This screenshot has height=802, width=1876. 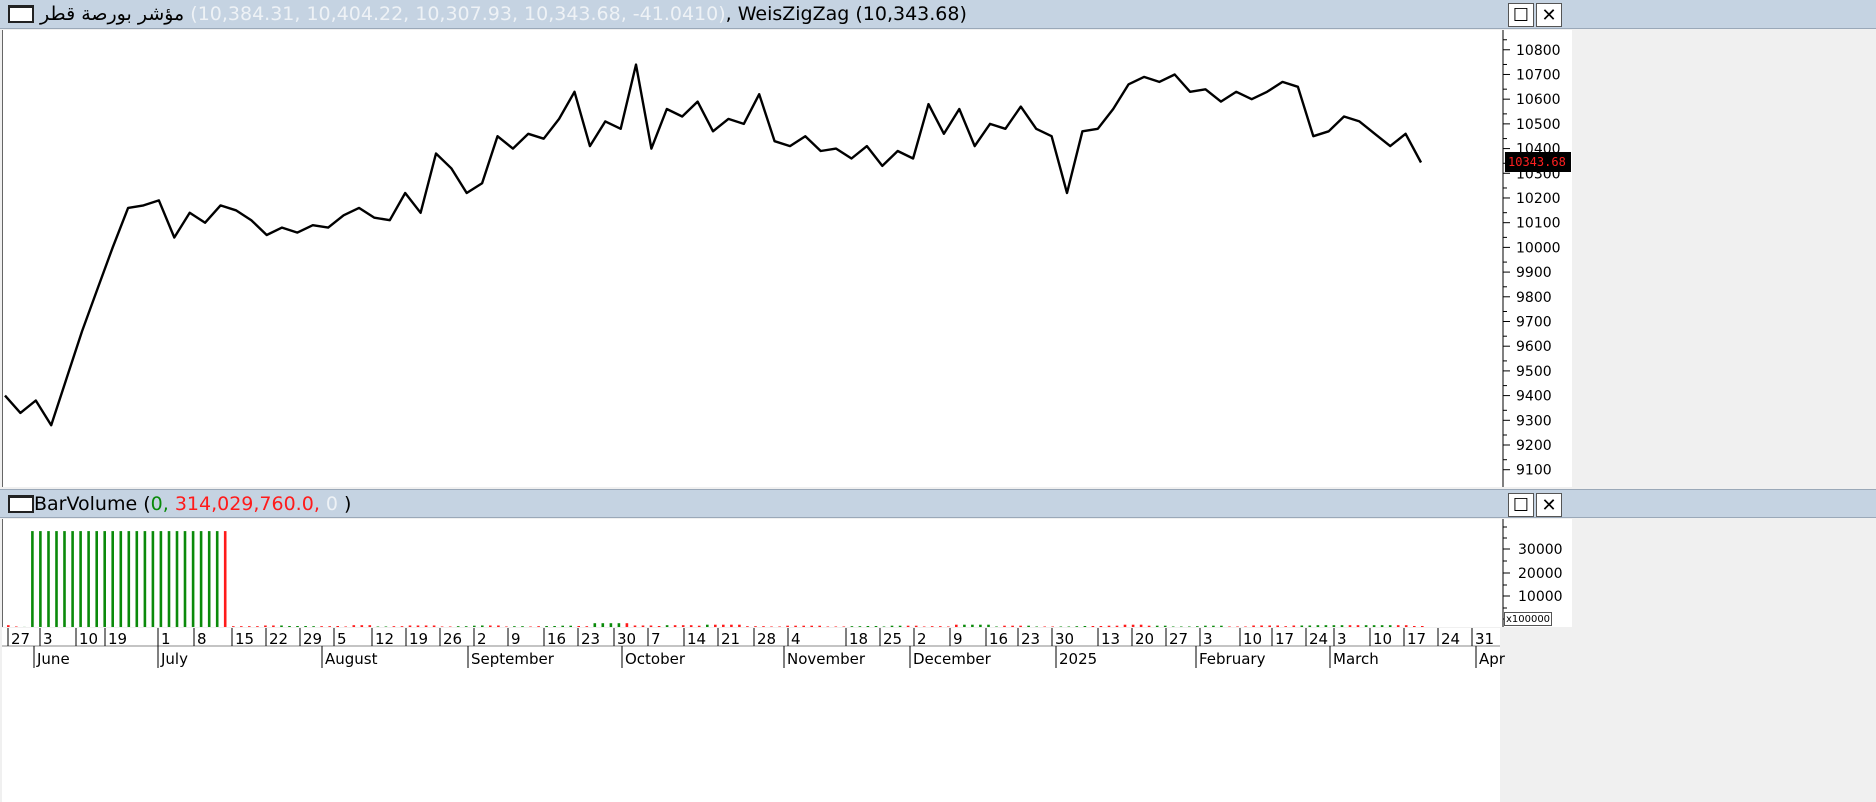 What do you see at coordinates (418, 639) in the screenshot?
I see `day-tick-label: 19` at bounding box center [418, 639].